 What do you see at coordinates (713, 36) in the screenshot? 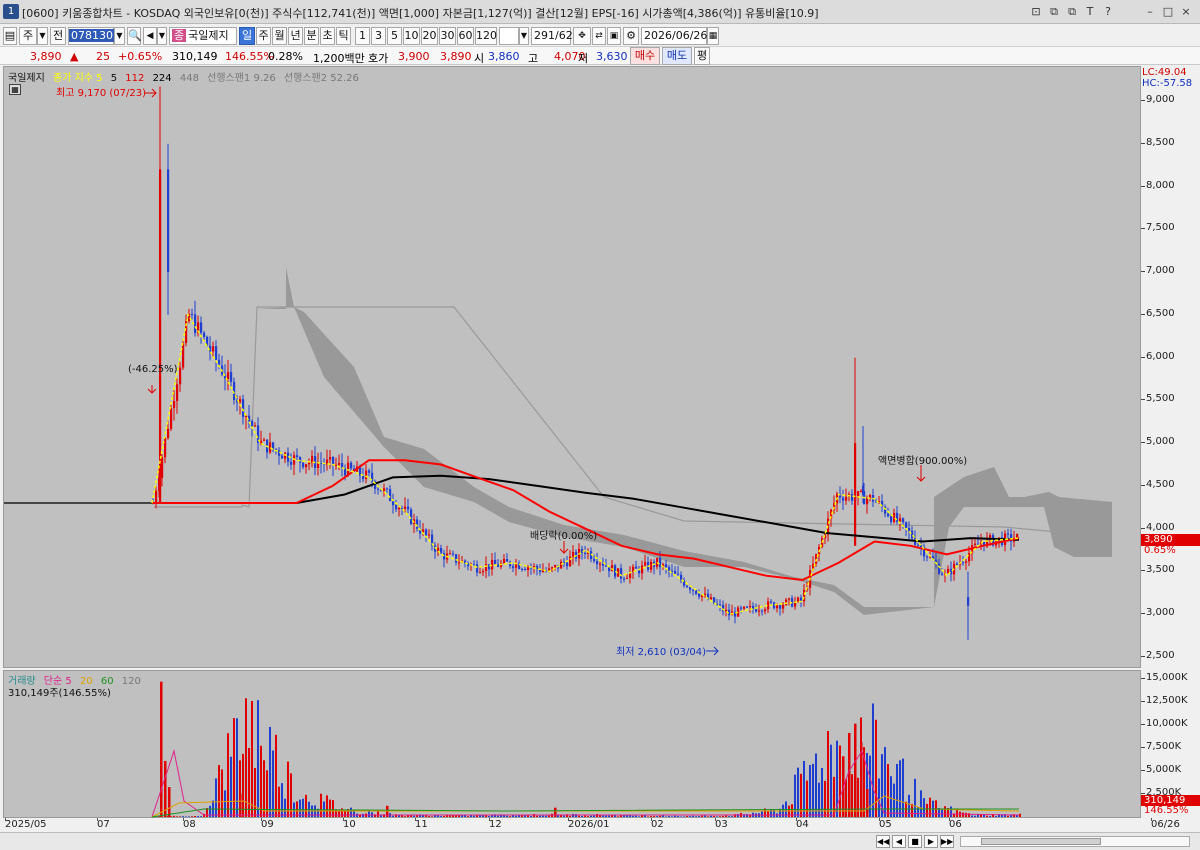
I see `calendar-icon: ▦` at bounding box center [713, 36].